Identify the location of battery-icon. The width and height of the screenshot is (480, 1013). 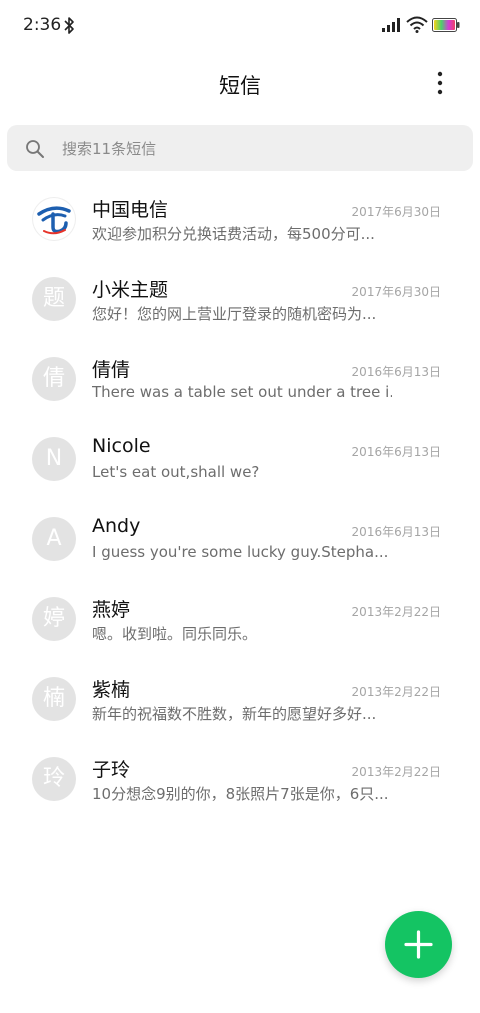
(446, 25).